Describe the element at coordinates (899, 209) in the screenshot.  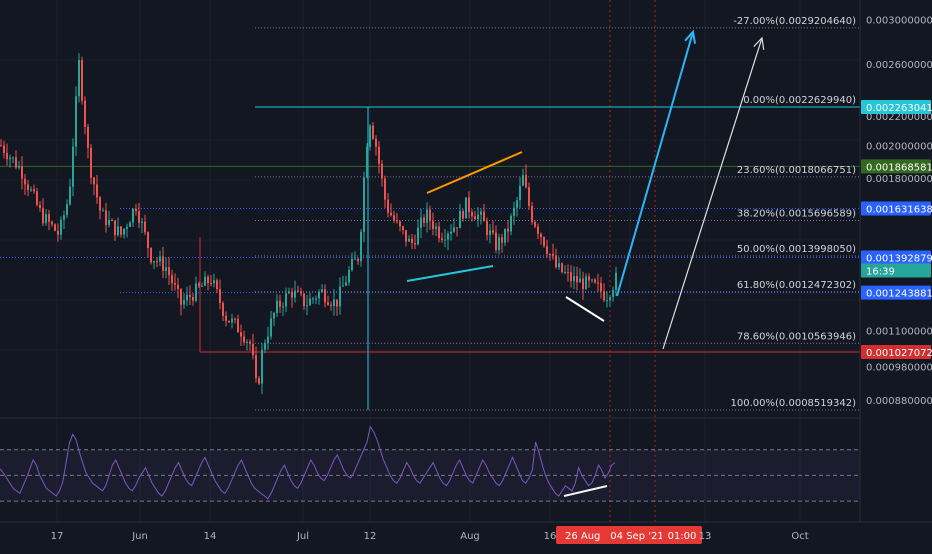
I see `price-label-text: 0.0016316386` at that location.